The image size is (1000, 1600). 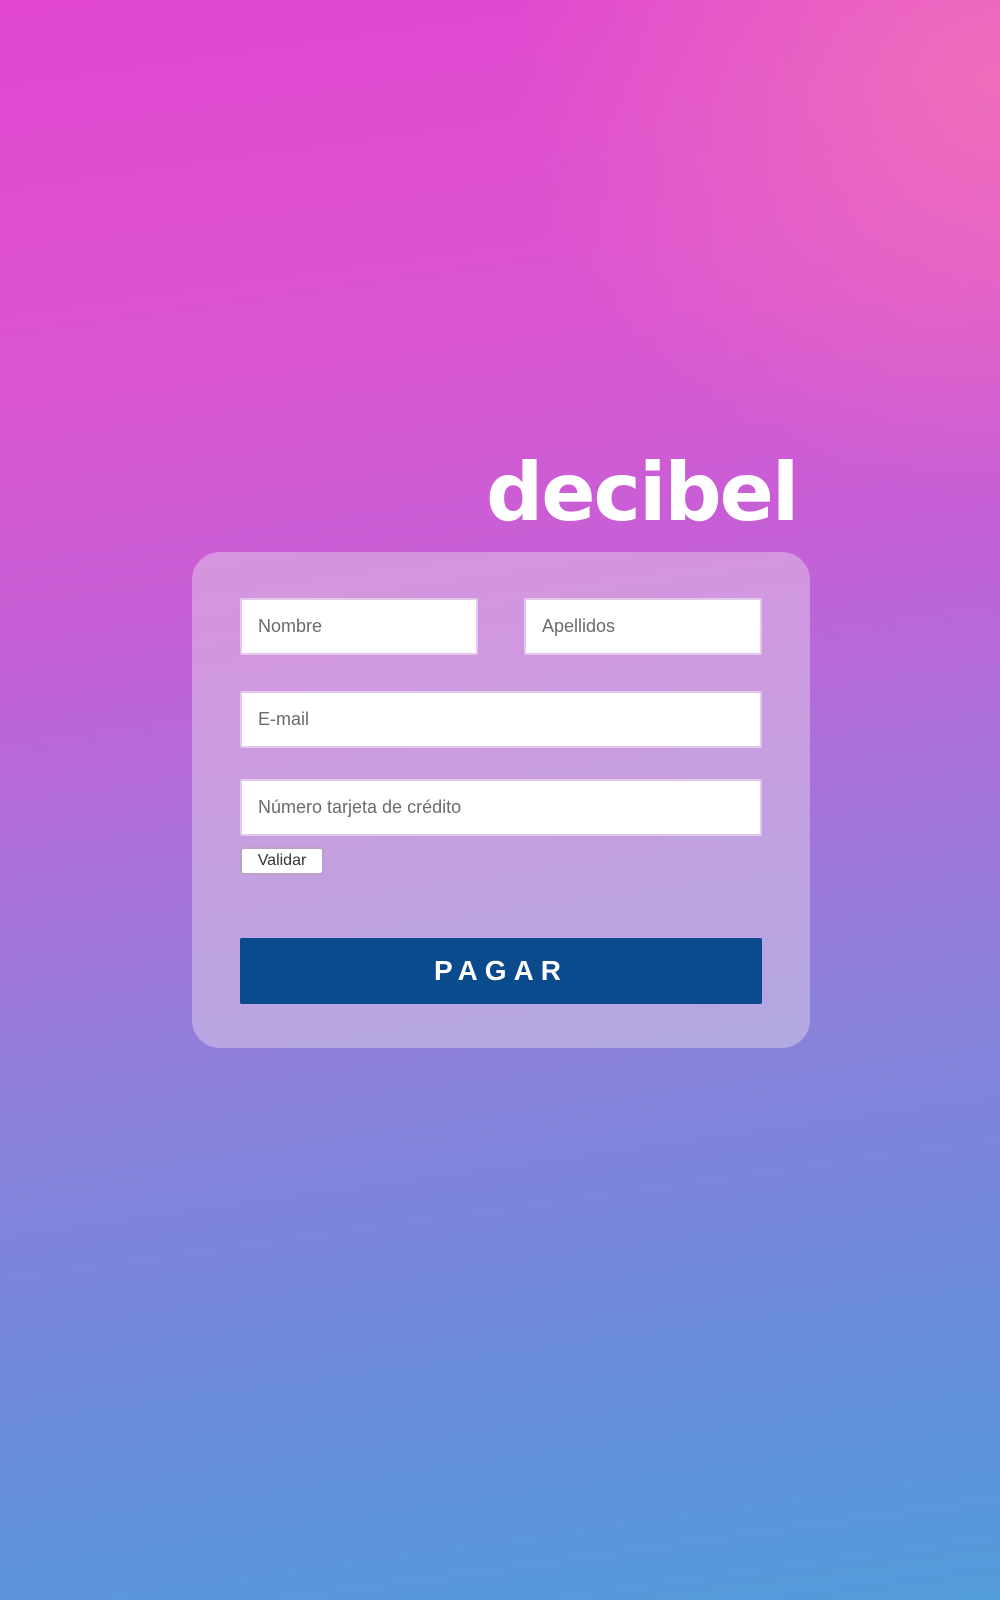 What do you see at coordinates (501, 807) in the screenshot?
I see `credit-card-number-input` at bounding box center [501, 807].